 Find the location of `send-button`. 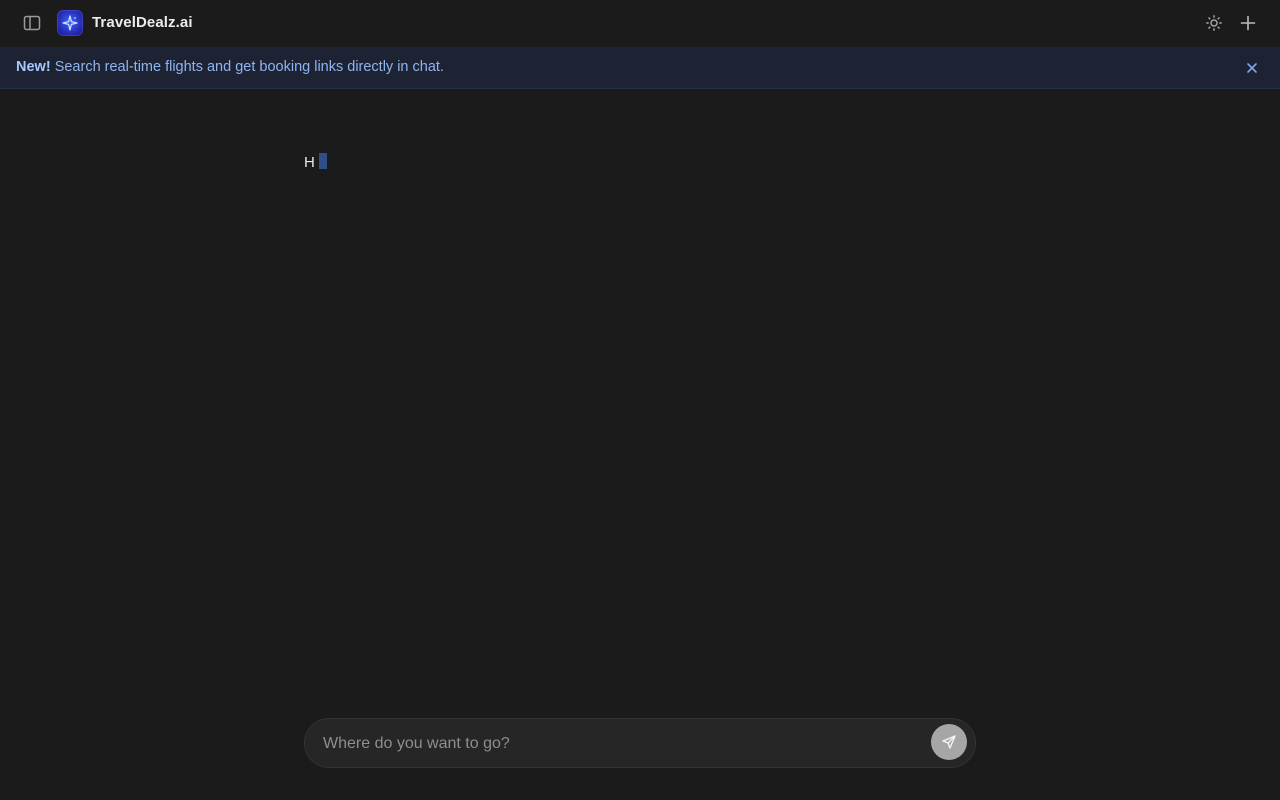

send-button is located at coordinates (949, 742).